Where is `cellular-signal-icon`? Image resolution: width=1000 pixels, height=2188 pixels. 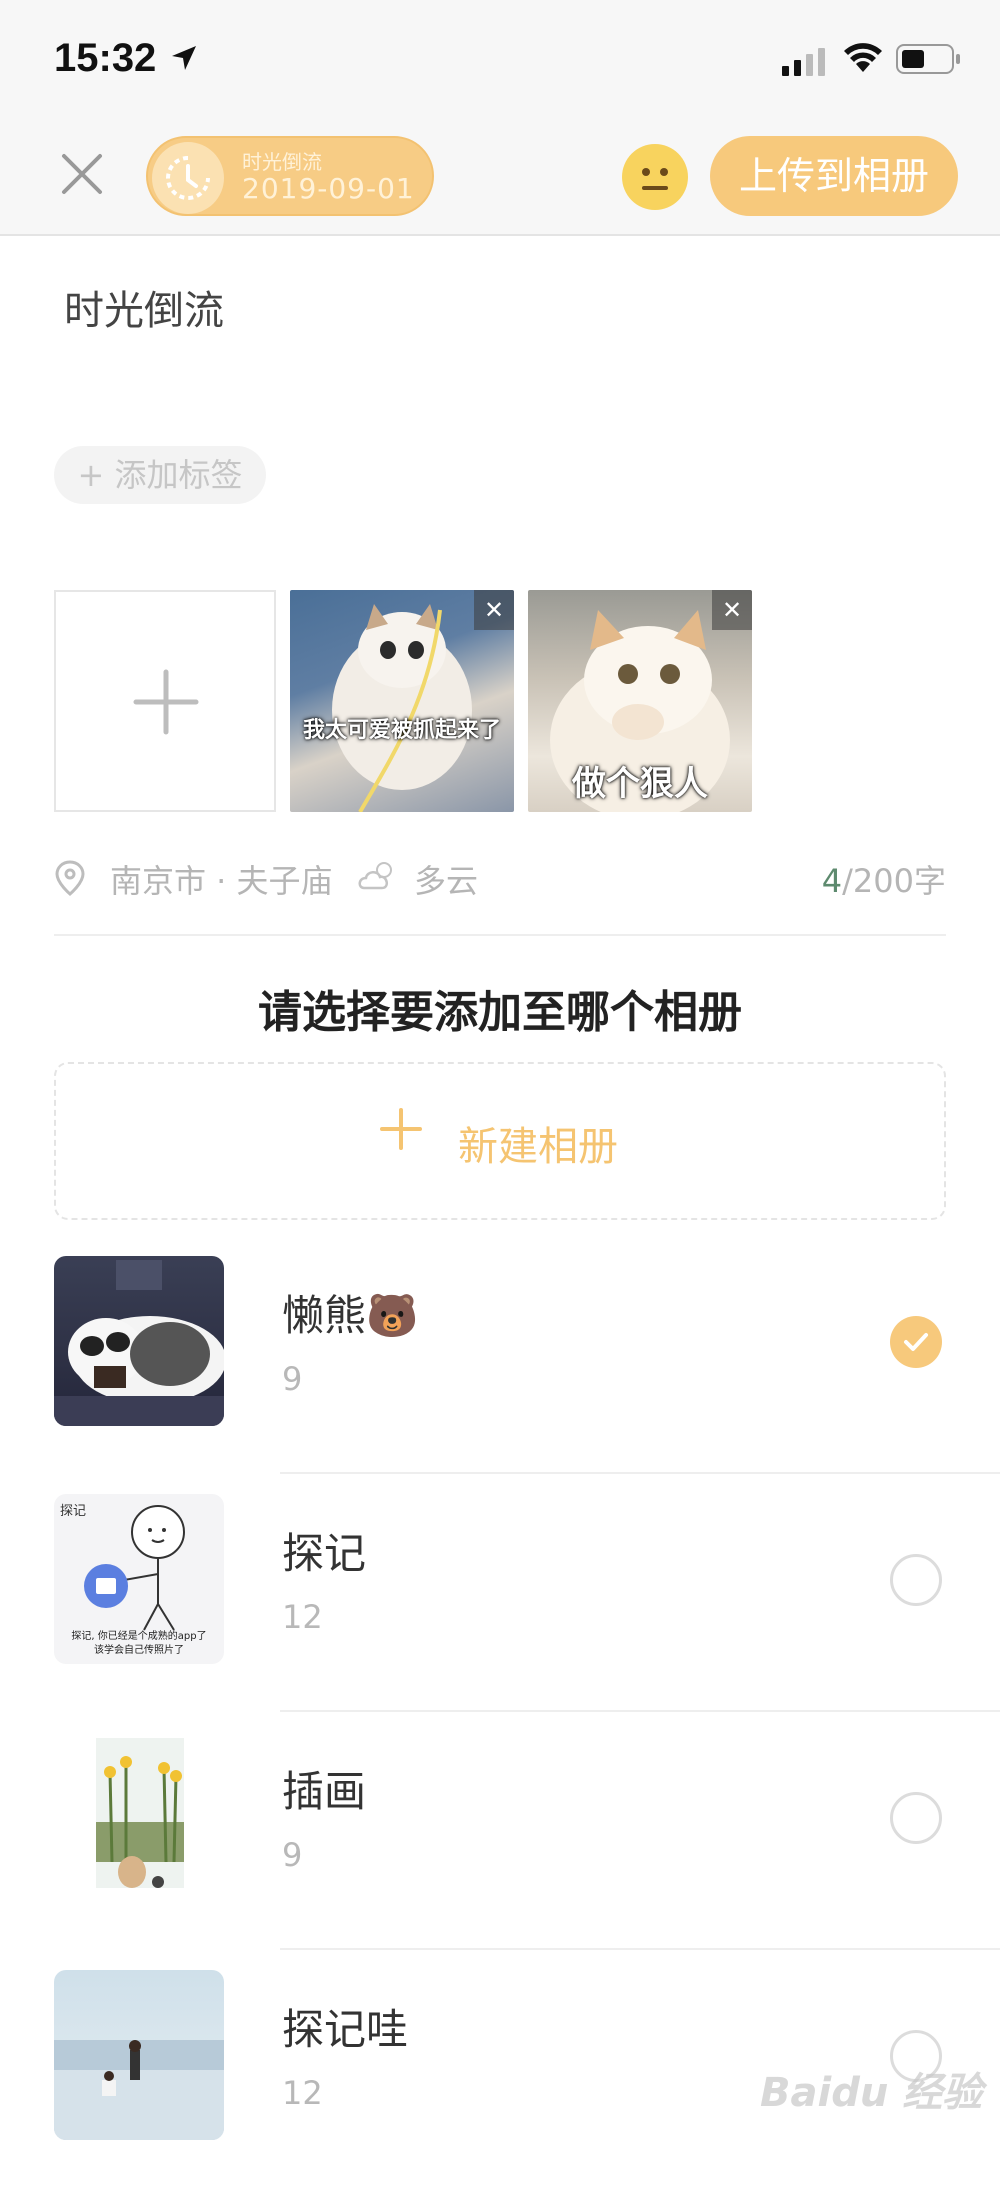
cellular-signal-icon is located at coordinates (803, 62).